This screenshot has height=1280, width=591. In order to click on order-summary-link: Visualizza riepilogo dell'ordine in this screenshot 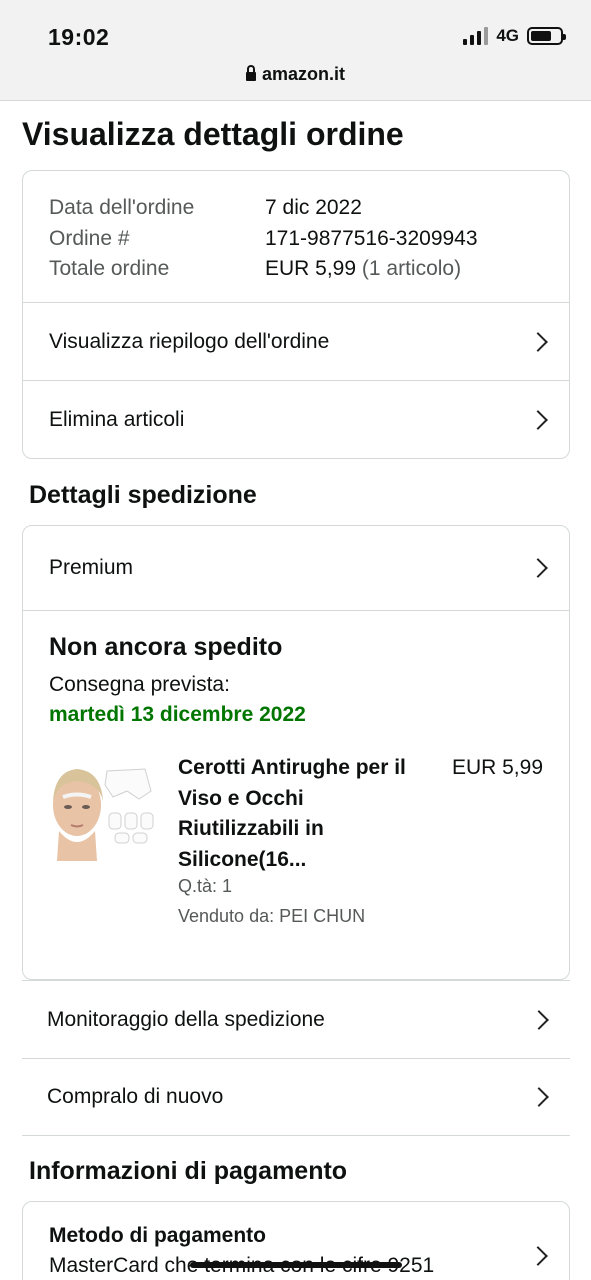, I will do `click(296, 341)`.